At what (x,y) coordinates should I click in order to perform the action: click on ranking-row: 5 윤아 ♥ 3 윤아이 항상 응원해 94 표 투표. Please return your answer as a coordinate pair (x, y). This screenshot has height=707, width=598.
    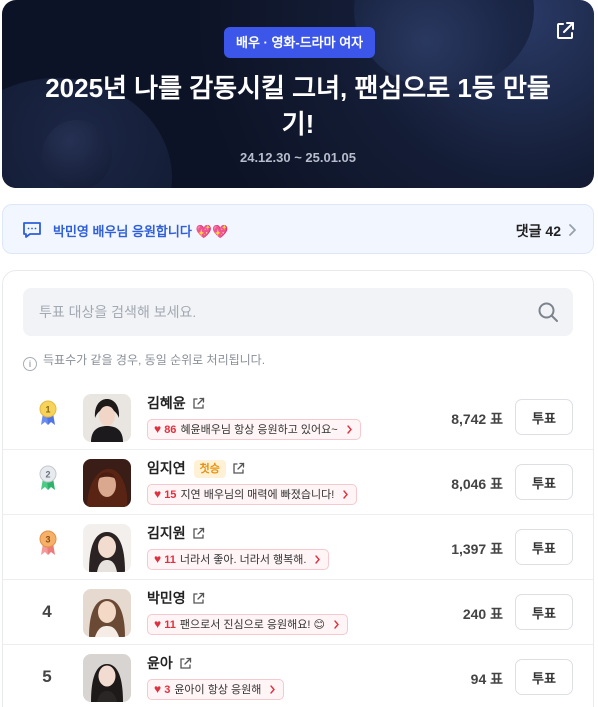
    Looking at the image, I should click on (298, 676).